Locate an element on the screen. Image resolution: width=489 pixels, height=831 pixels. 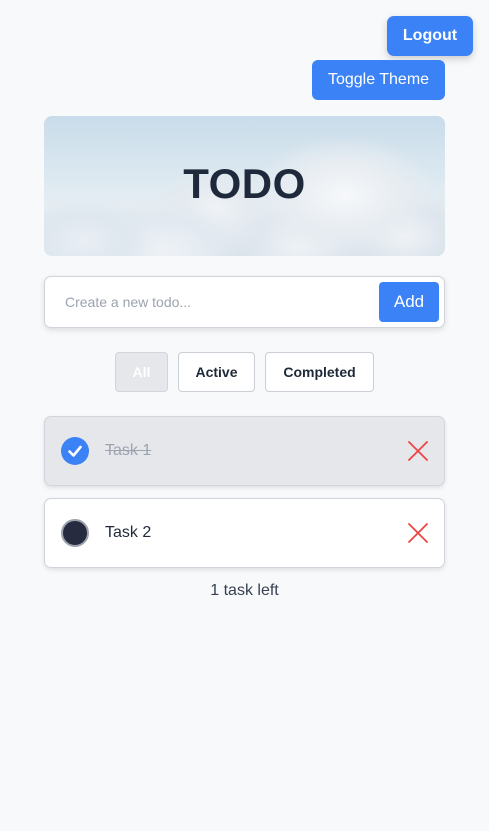
add-button: Add is located at coordinates (409, 302).